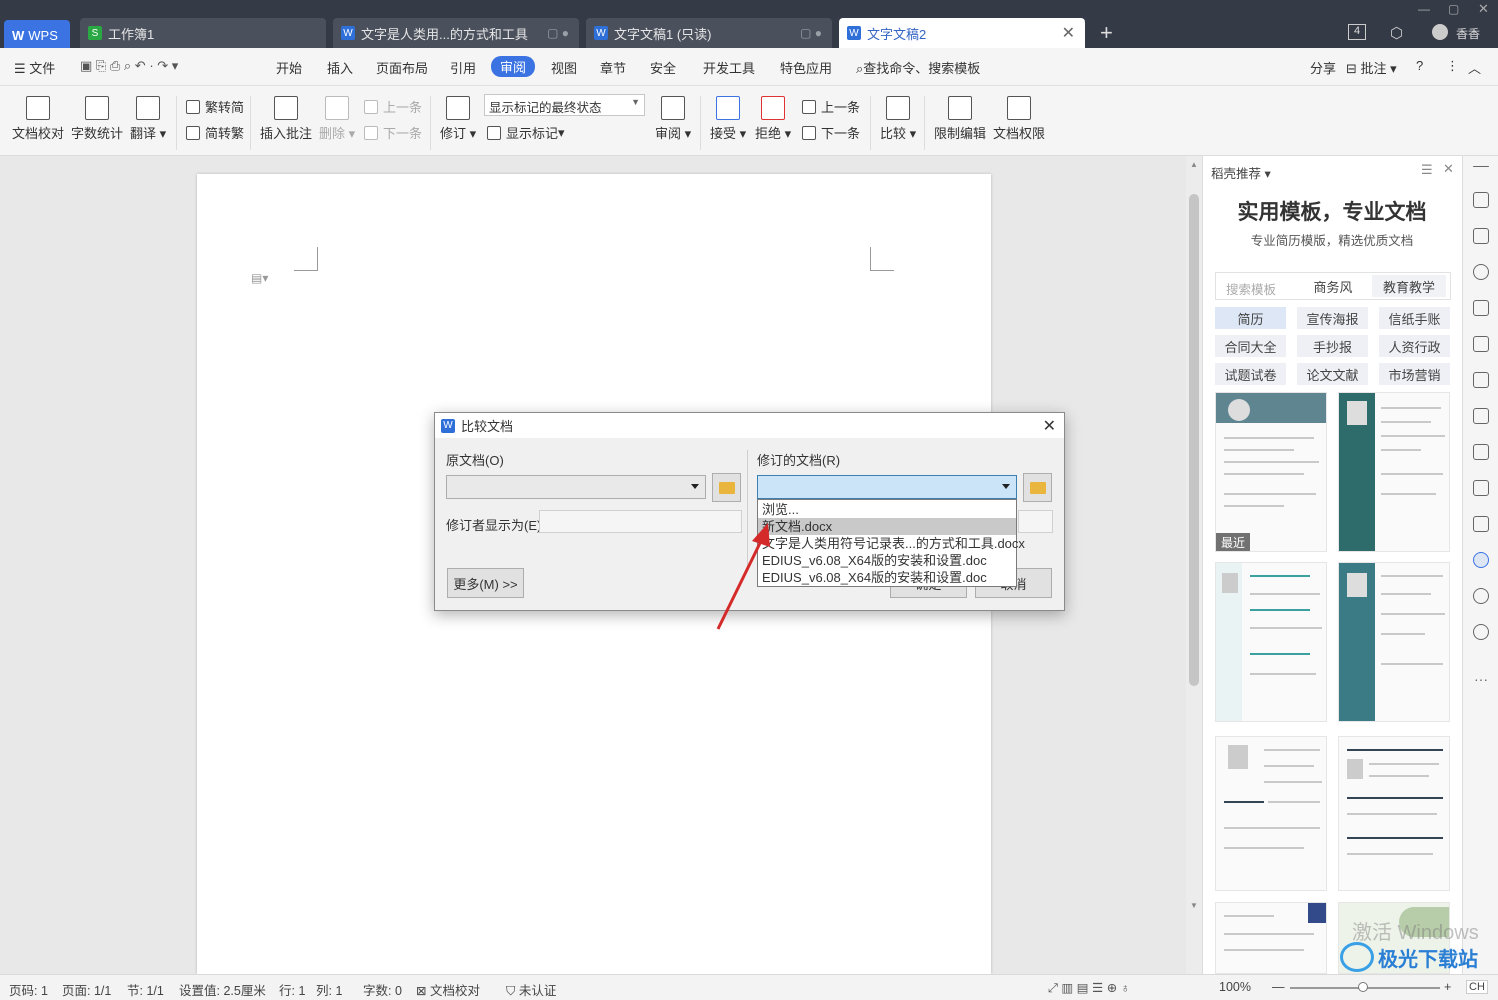  I want to click on backup-icon, so click(1481, 596).